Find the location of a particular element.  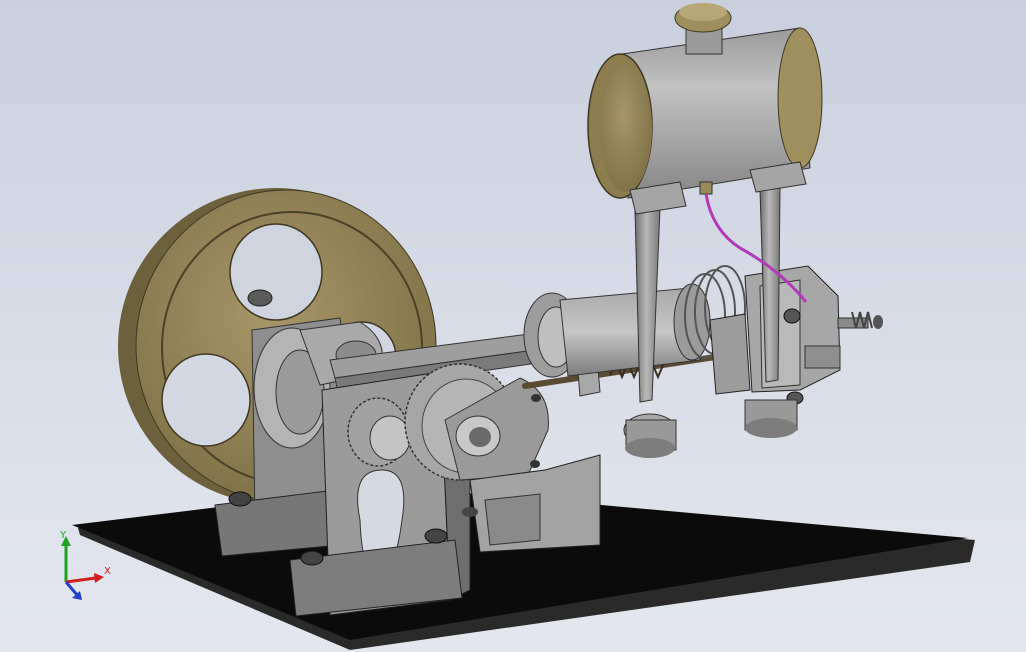

fuel-tank is located at coordinates (705, 109).